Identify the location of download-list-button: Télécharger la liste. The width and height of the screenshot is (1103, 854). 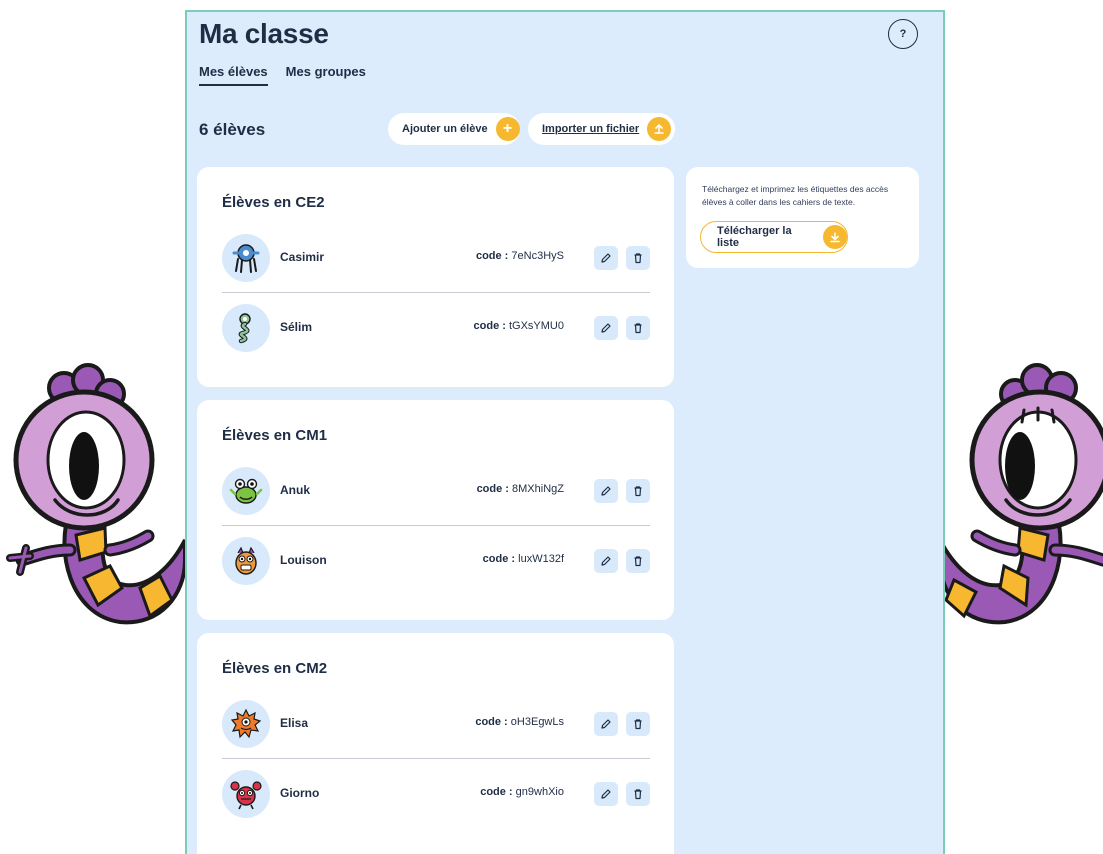
(774, 237).